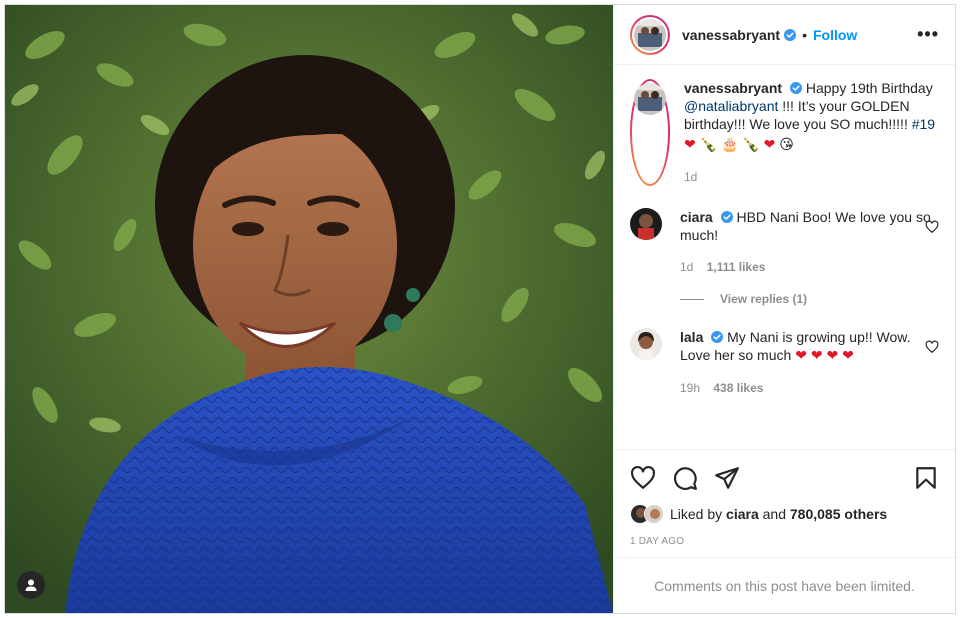  Describe the element at coordinates (811, 177) in the screenshot. I see `caption-meta: 1d` at that location.